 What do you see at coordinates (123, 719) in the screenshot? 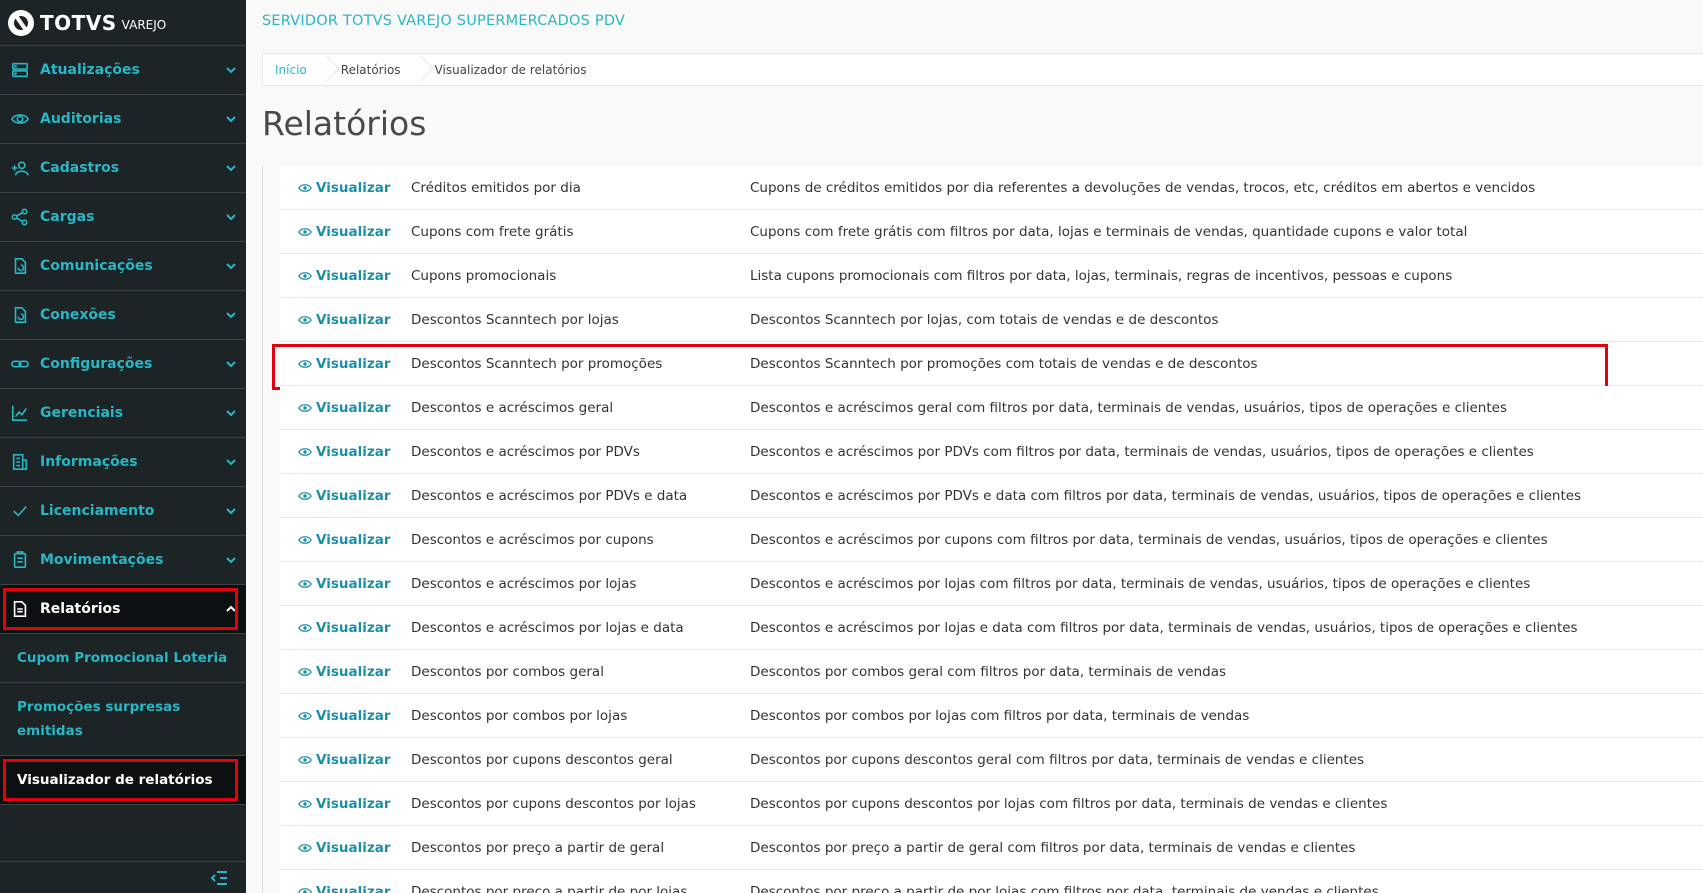
I see `subitem-promocoes-surpresas: Promoções surpresas emitidas` at bounding box center [123, 719].